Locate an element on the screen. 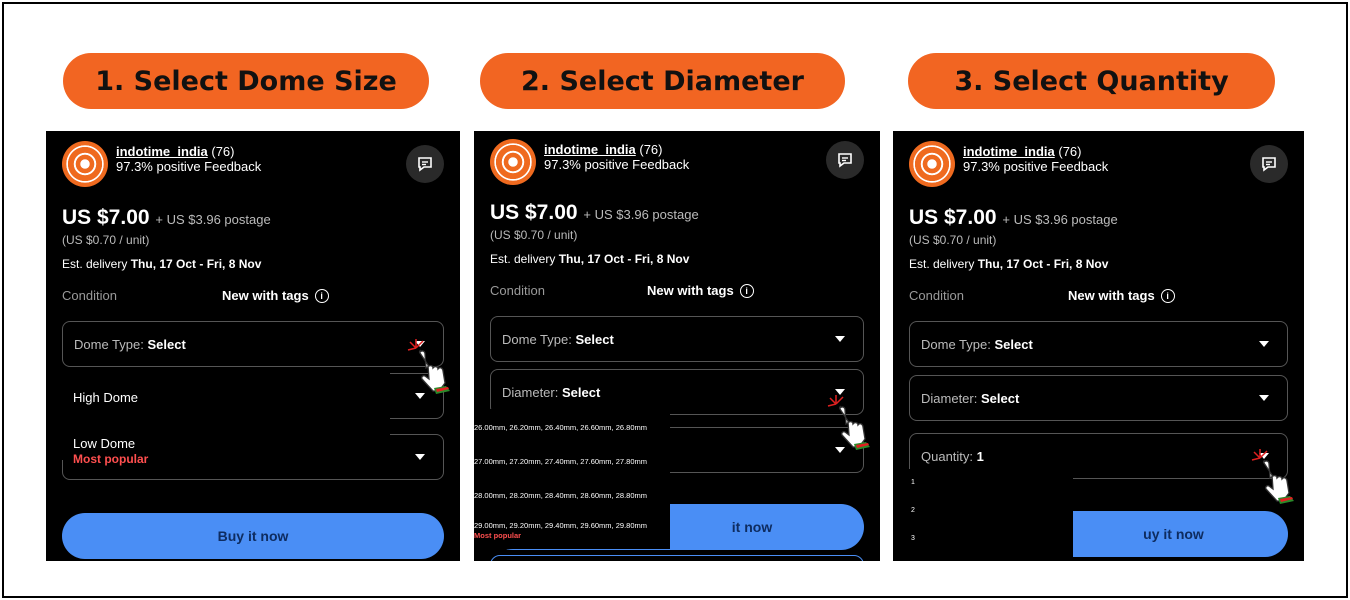  diameter-select: Diameter: Select is located at coordinates (1098, 398).